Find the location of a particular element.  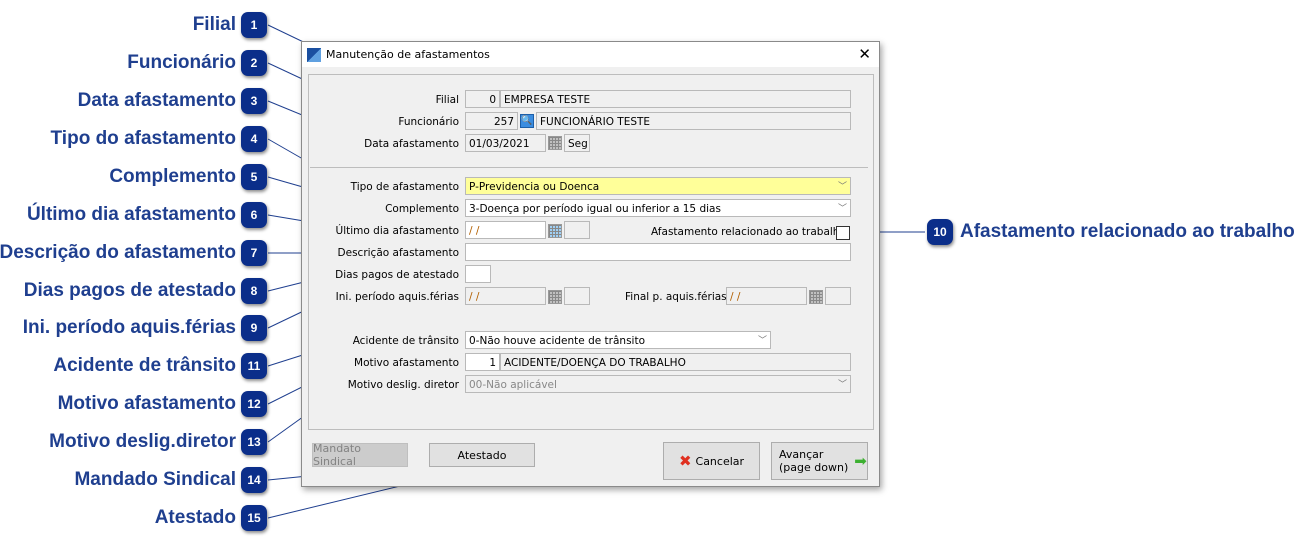

badge-11: 11 is located at coordinates (254, 366).